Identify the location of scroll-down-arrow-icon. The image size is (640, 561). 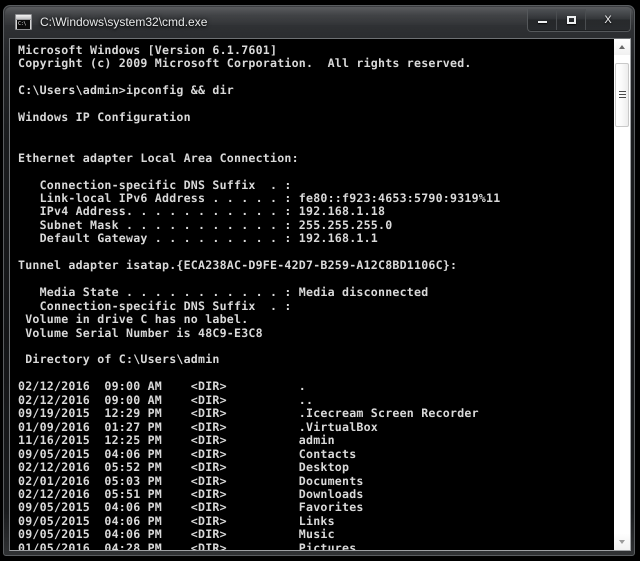
(622, 542).